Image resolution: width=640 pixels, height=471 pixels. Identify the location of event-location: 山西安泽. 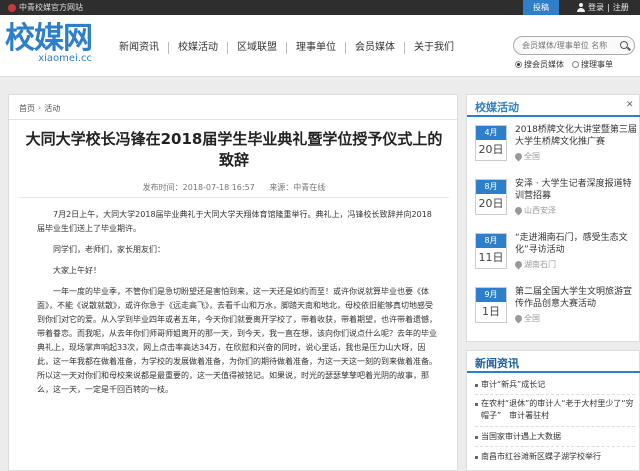
(534, 210).